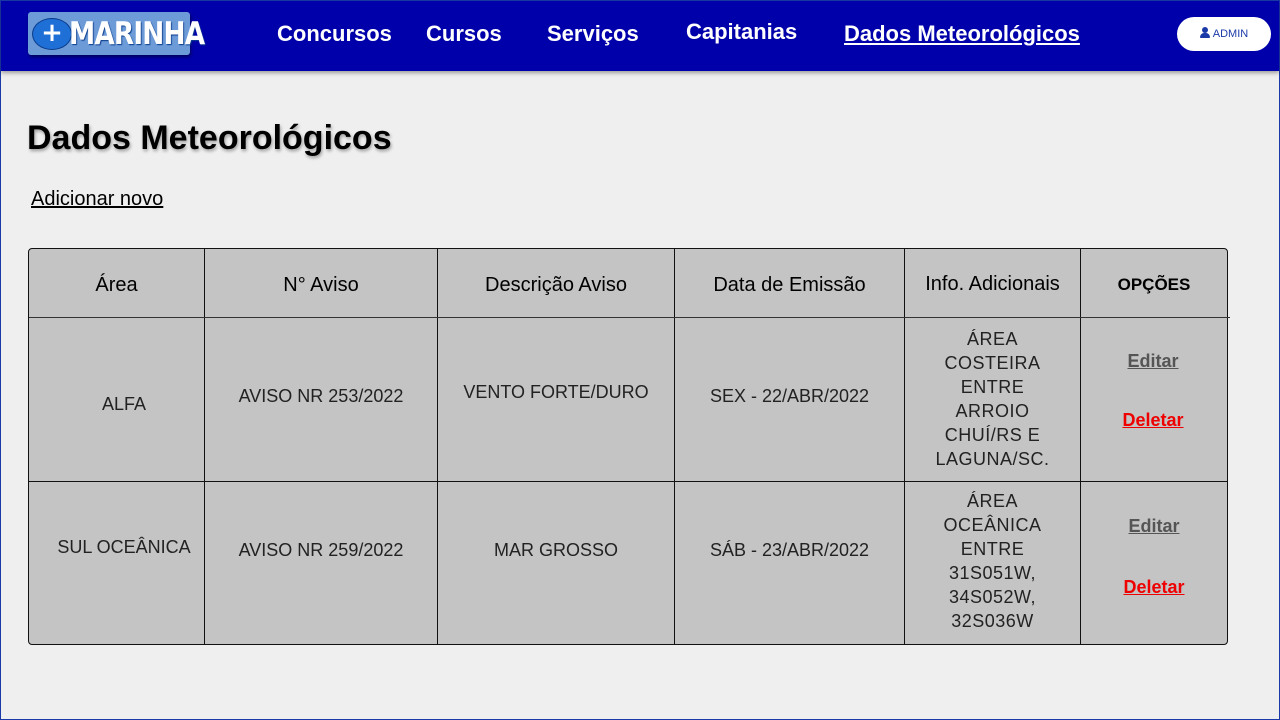 Image resolution: width=1280 pixels, height=720 pixels. Describe the element at coordinates (124, 404) in the screenshot. I see `row1-area: ALFA` at that location.